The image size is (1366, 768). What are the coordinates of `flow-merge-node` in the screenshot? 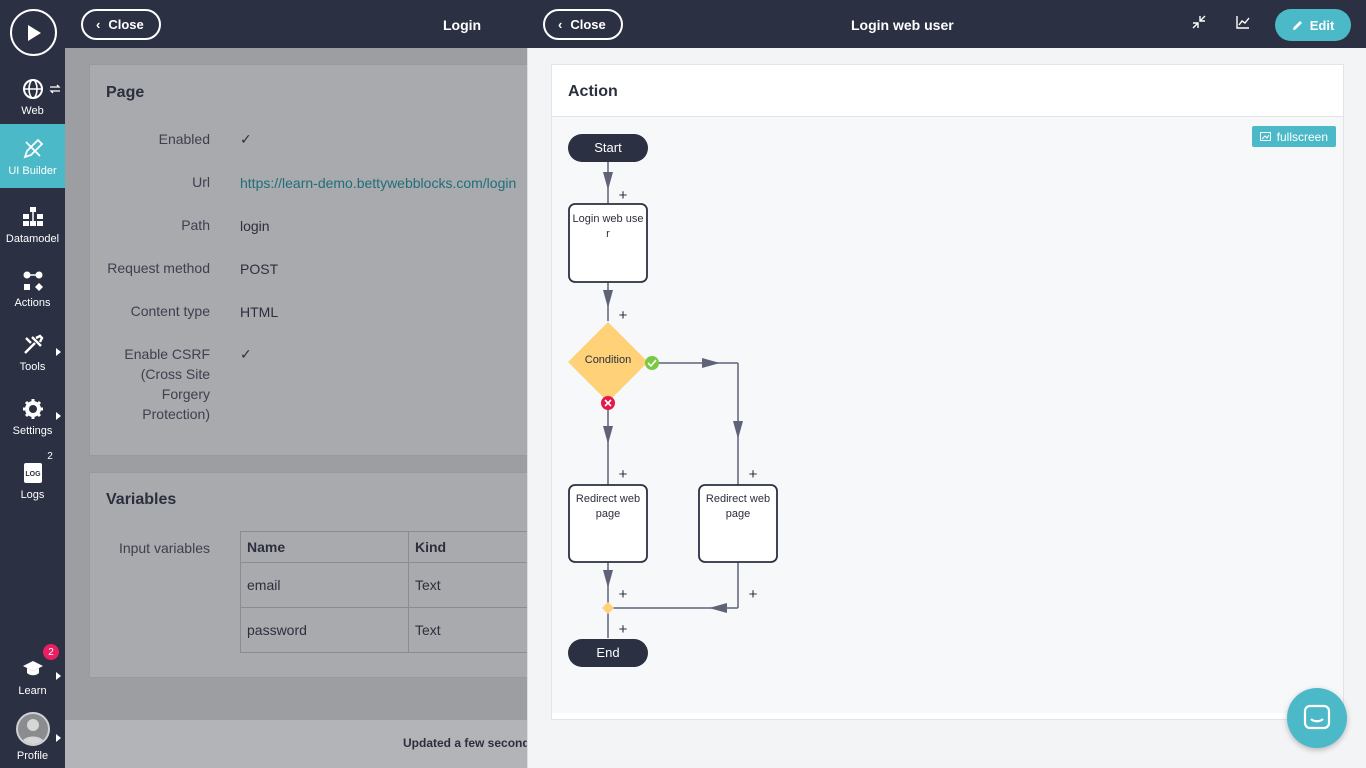 It's located at (608, 608).